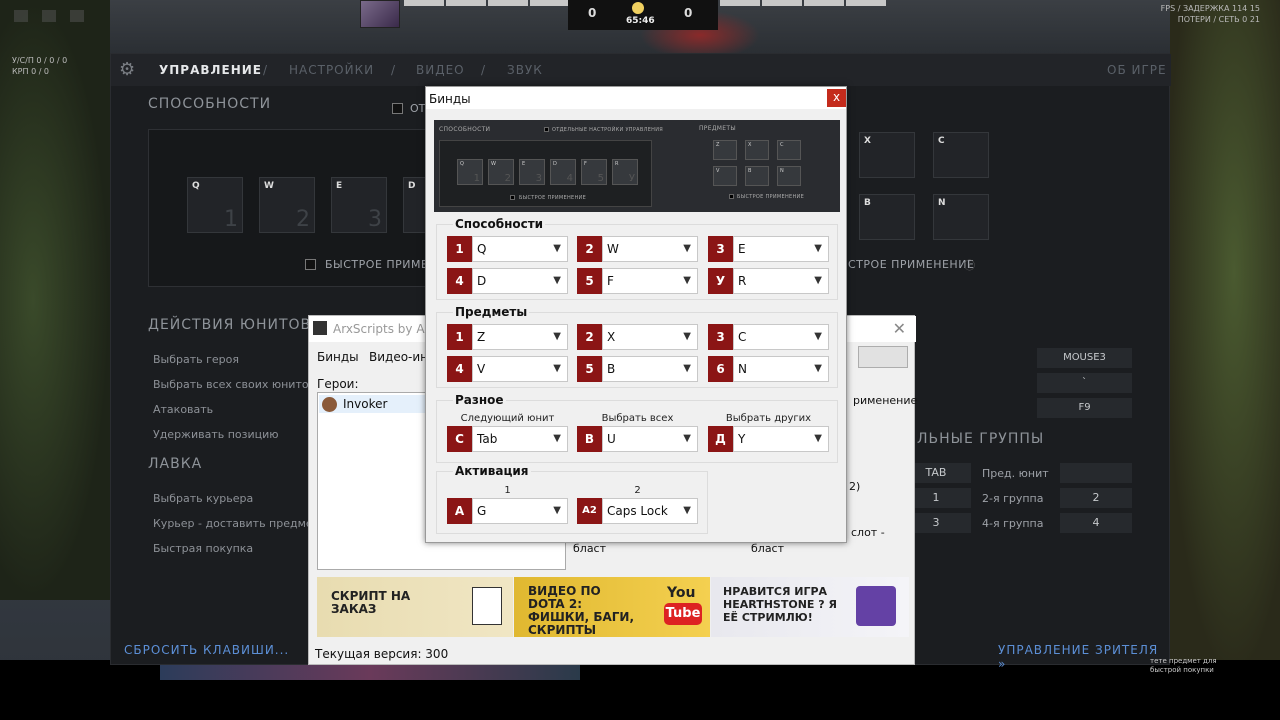  What do you see at coordinates (637, 439) in the screenshot?
I see `bind-dropdown: В U ▼` at bounding box center [637, 439].